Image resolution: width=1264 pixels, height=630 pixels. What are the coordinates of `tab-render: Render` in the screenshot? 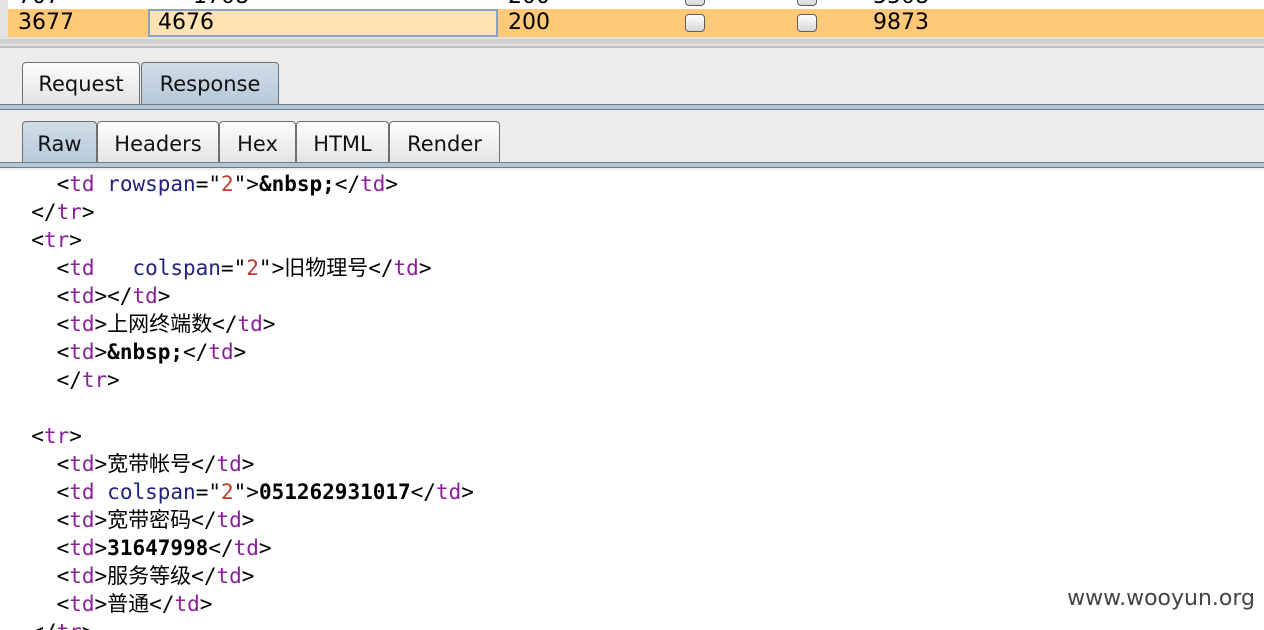 It's located at (444, 143).